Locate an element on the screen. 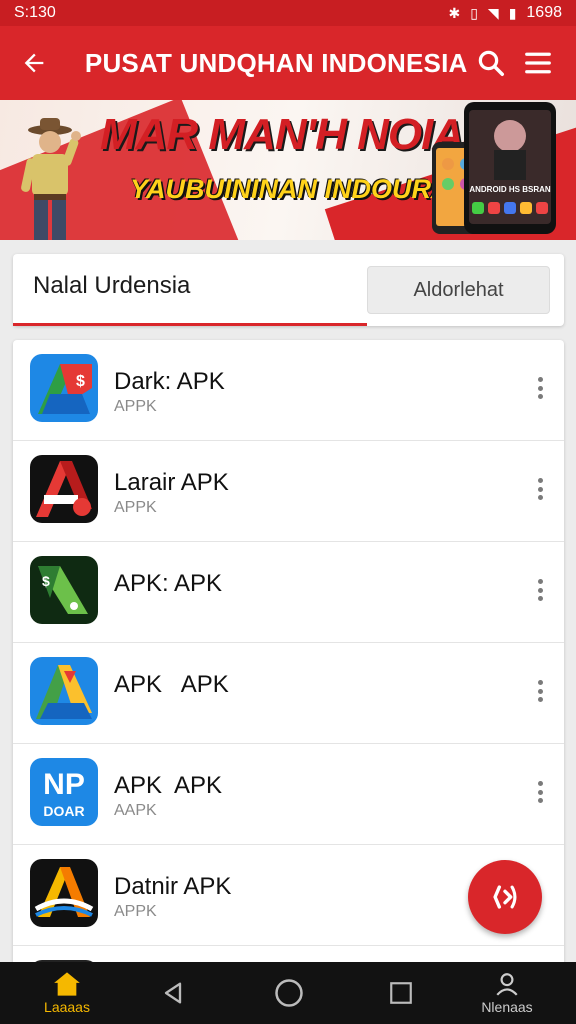  banner-subline: YAUBUININAN INDOURA: is located at coordinates (295, 189).